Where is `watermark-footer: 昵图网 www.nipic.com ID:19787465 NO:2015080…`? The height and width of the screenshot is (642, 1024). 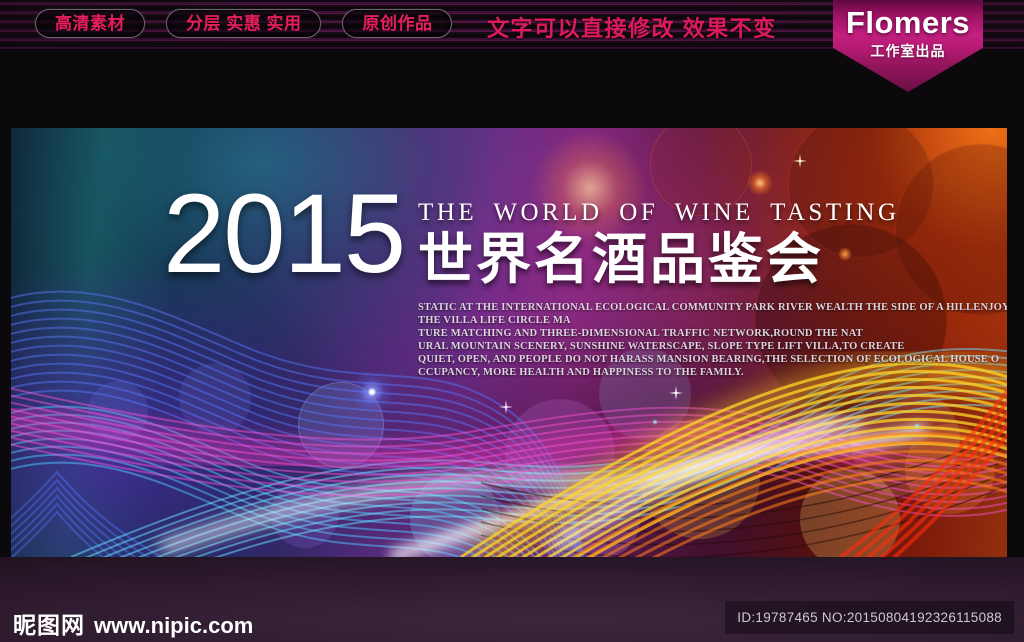 watermark-footer: 昵图网 www.nipic.com ID:19787465 NO:2015080… is located at coordinates (512, 599).